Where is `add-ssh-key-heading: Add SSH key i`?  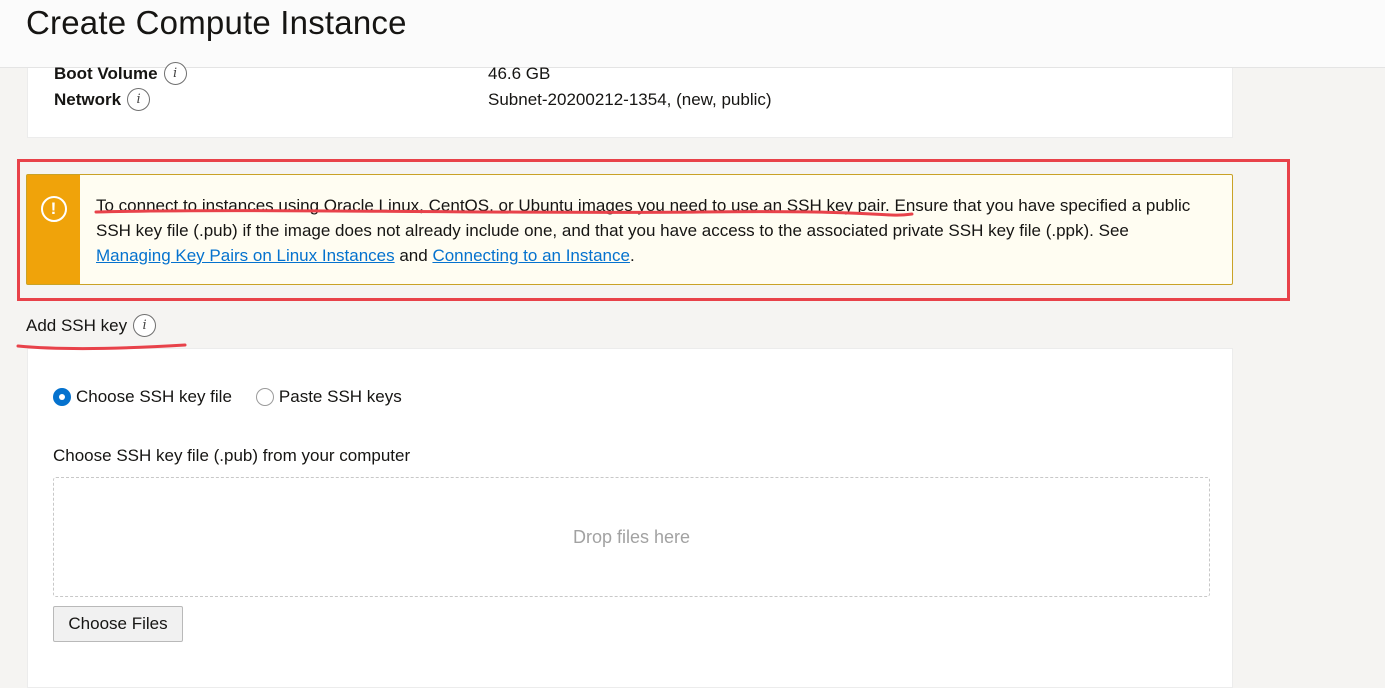
add-ssh-key-heading: Add SSH key i is located at coordinates (91, 325).